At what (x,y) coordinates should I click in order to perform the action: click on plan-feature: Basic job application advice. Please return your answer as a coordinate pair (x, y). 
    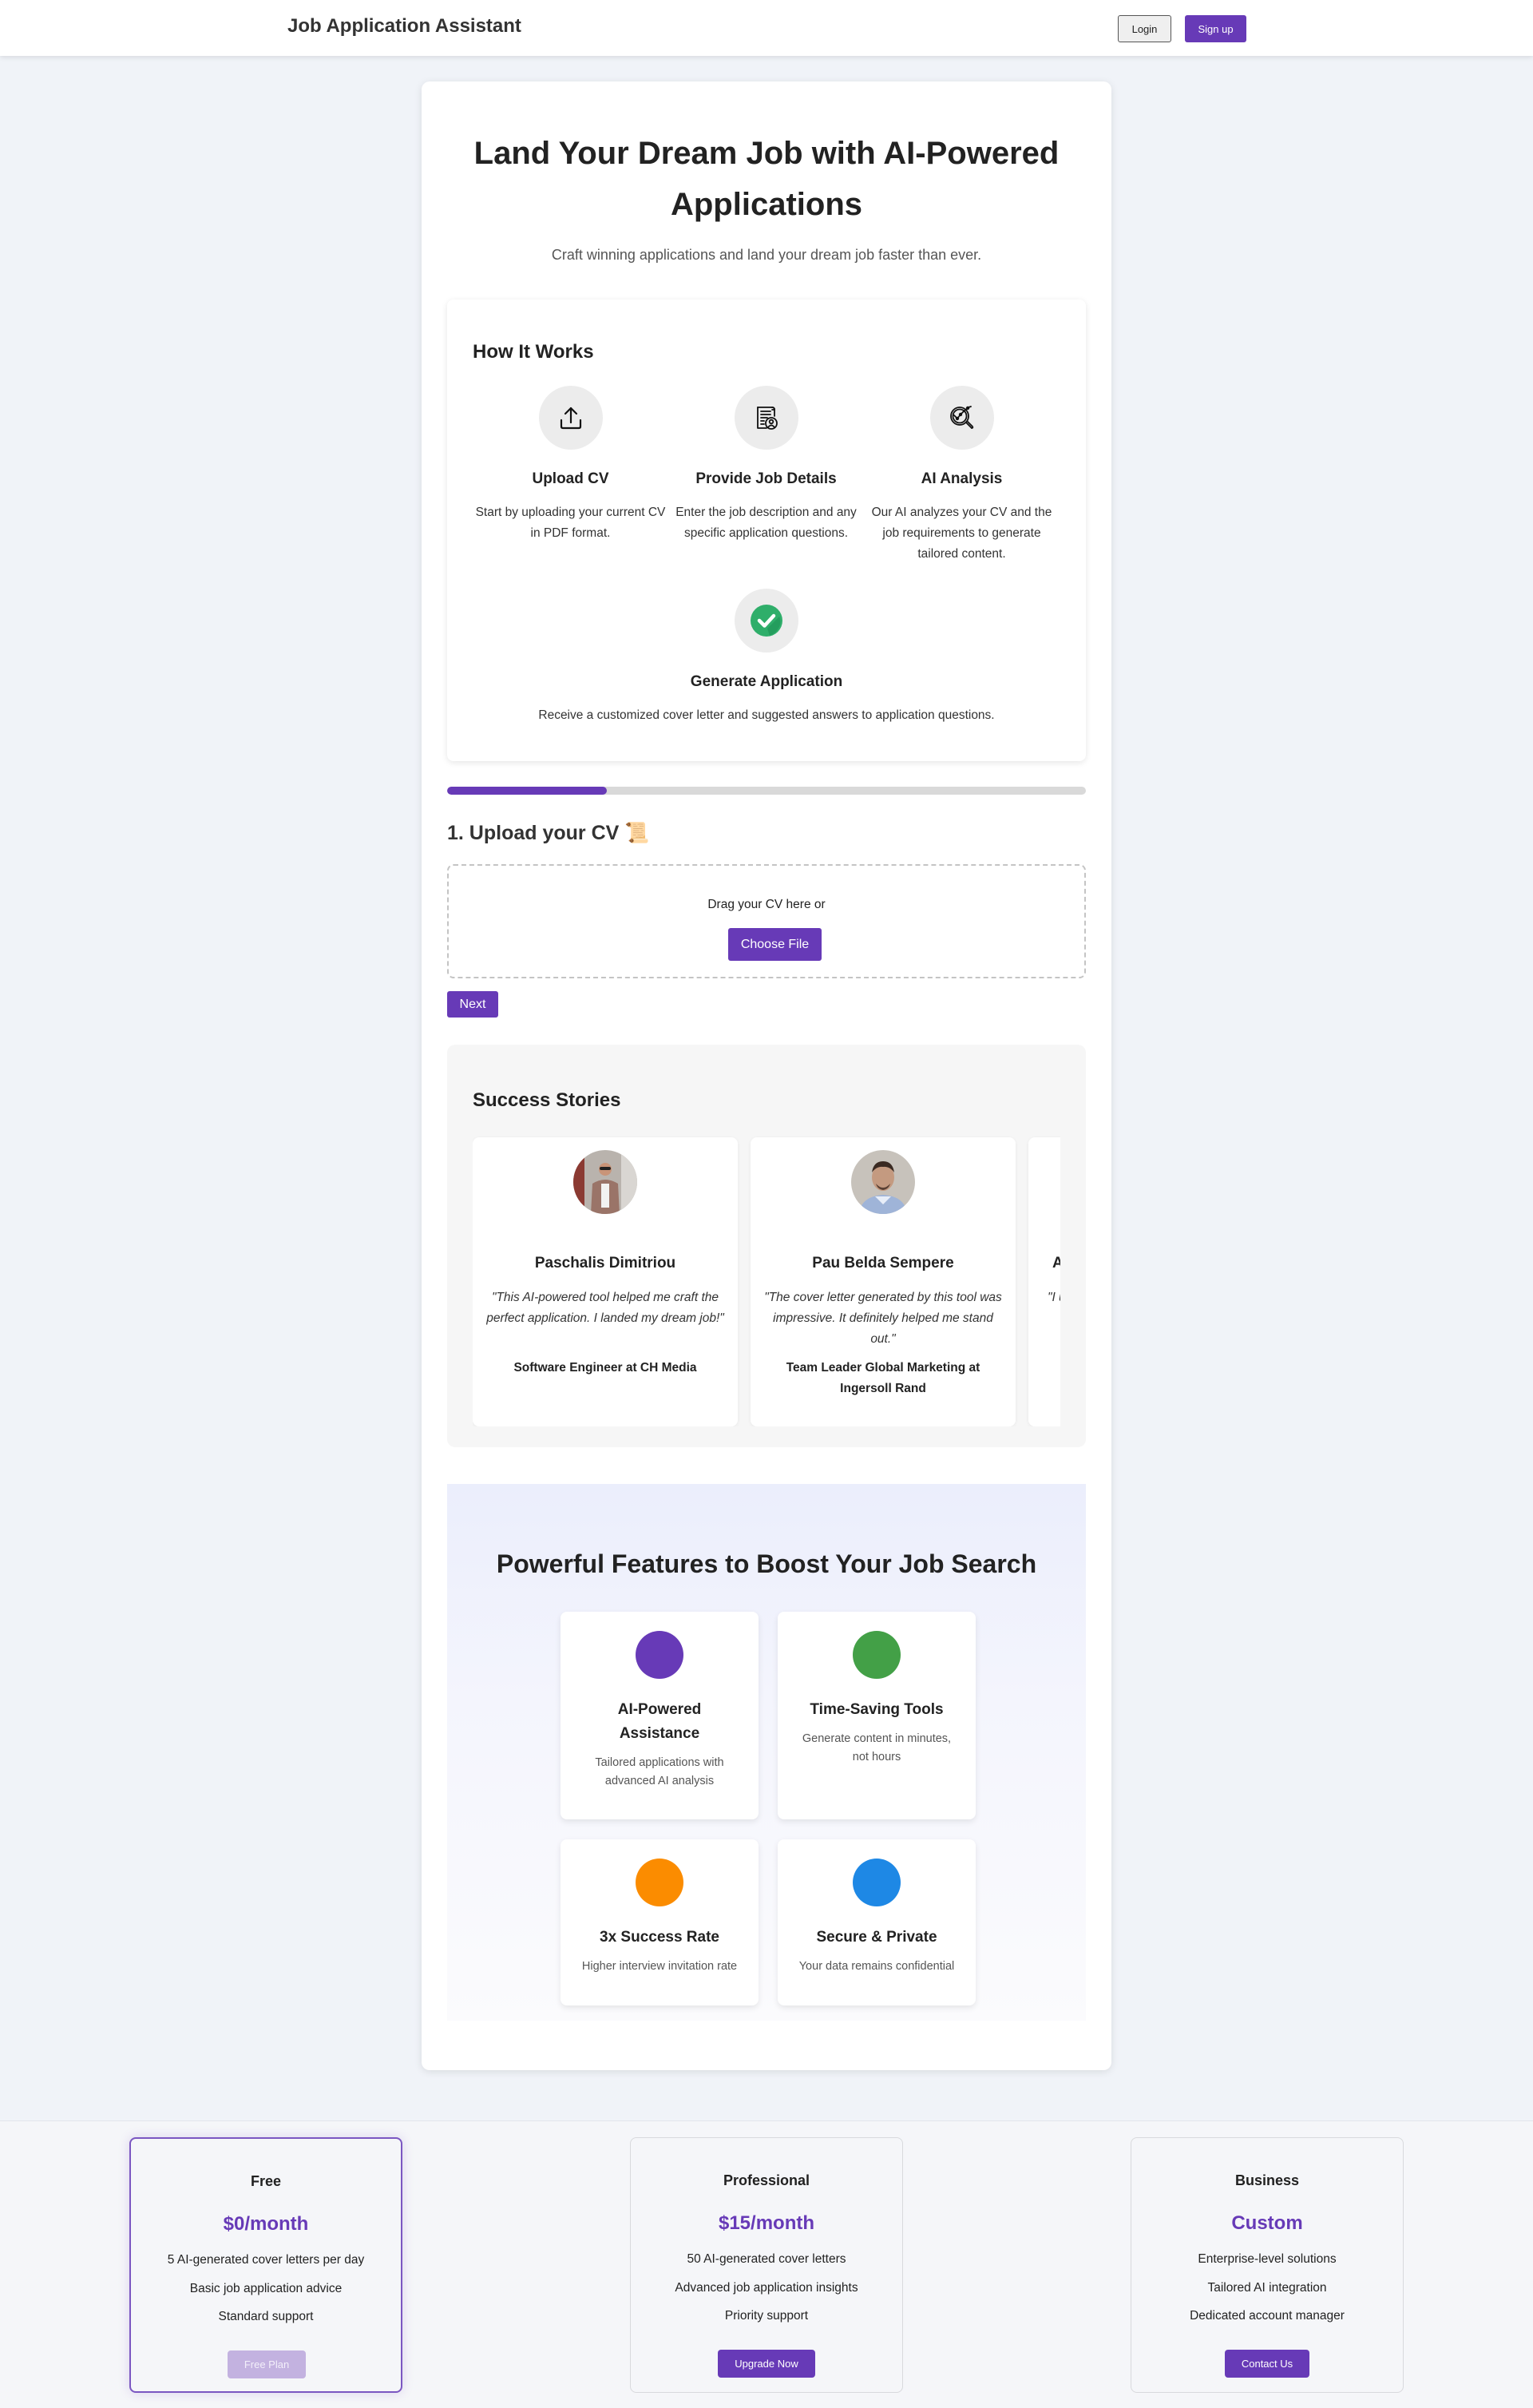
    Looking at the image, I should click on (266, 2288).